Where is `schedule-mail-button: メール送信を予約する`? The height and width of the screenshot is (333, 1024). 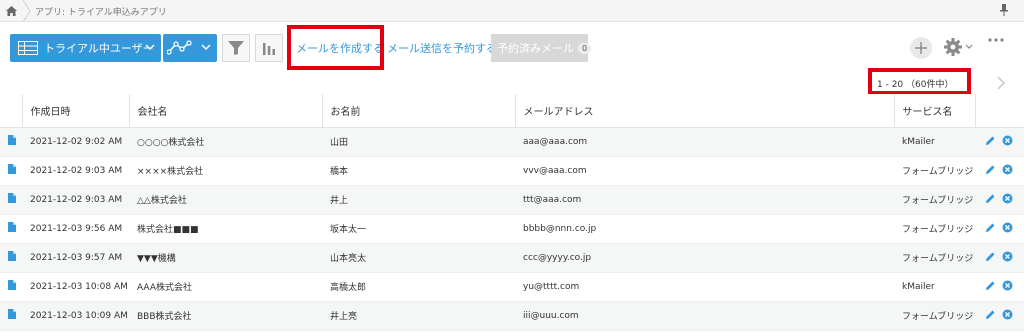 schedule-mail-button: メール送信を予約する is located at coordinates (442, 48).